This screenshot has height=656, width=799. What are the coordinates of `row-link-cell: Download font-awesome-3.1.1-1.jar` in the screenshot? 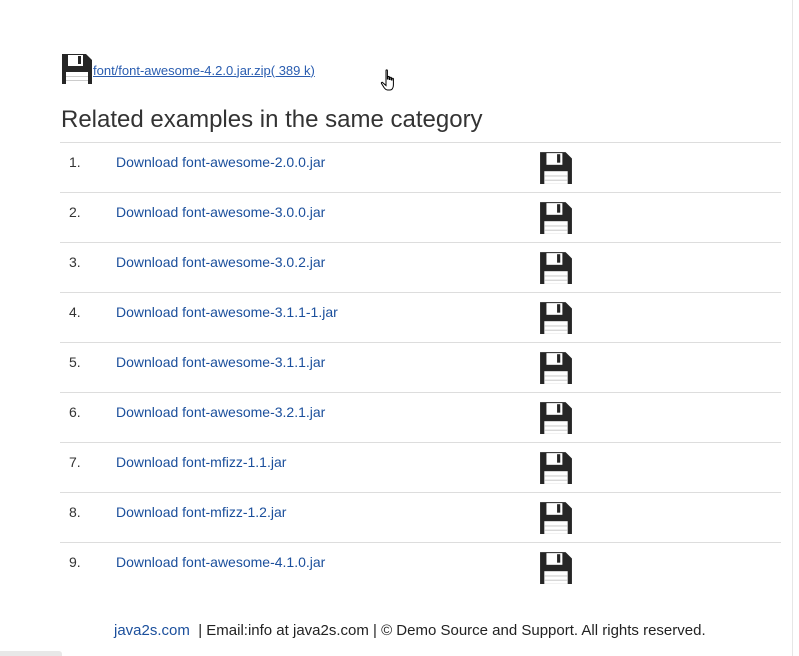 It's located at (327, 317).